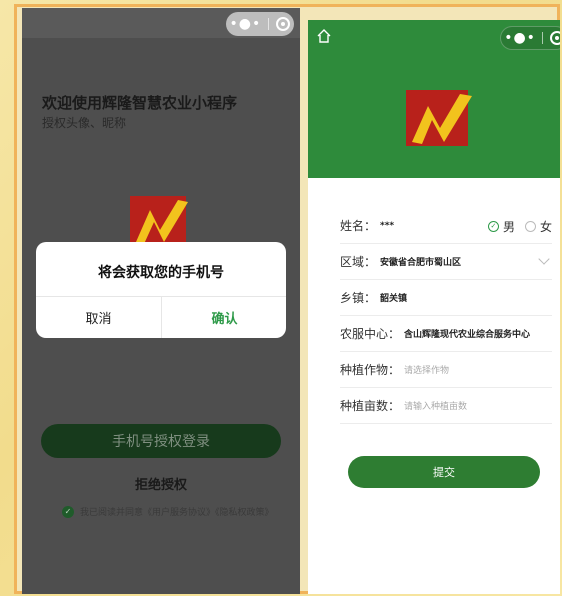 The image size is (562, 596). I want to click on chevron-down-icon, so click(544, 259).